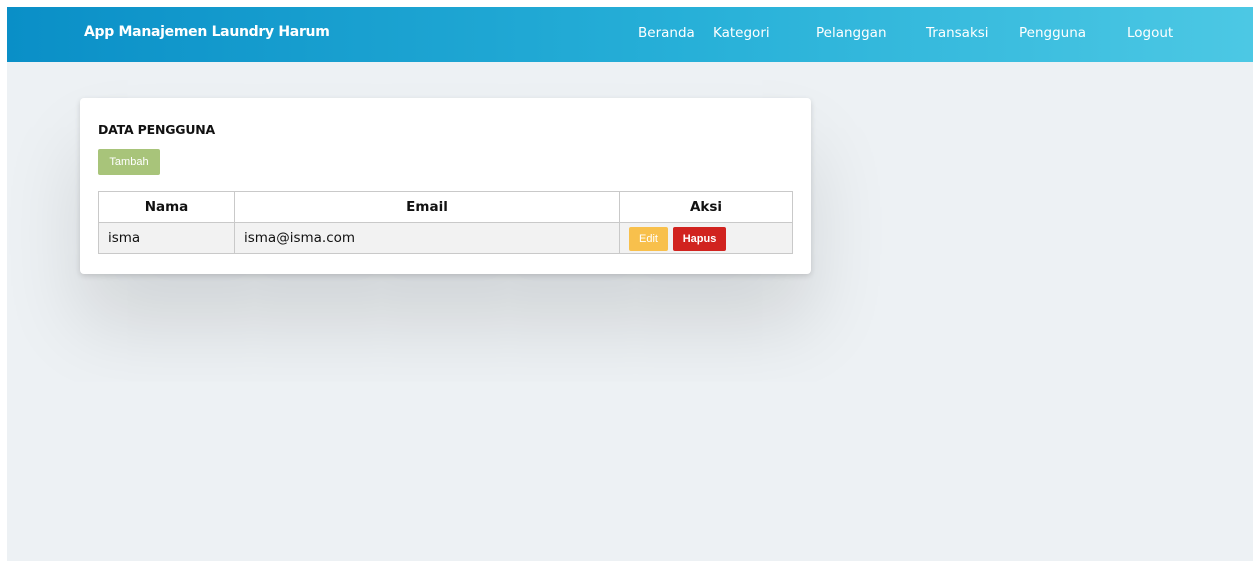 Image resolution: width=1253 pixels, height=561 pixels. Describe the element at coordinates (706, 207) in the screenshot. I see `column-header-aksi: Aksi` at that location.